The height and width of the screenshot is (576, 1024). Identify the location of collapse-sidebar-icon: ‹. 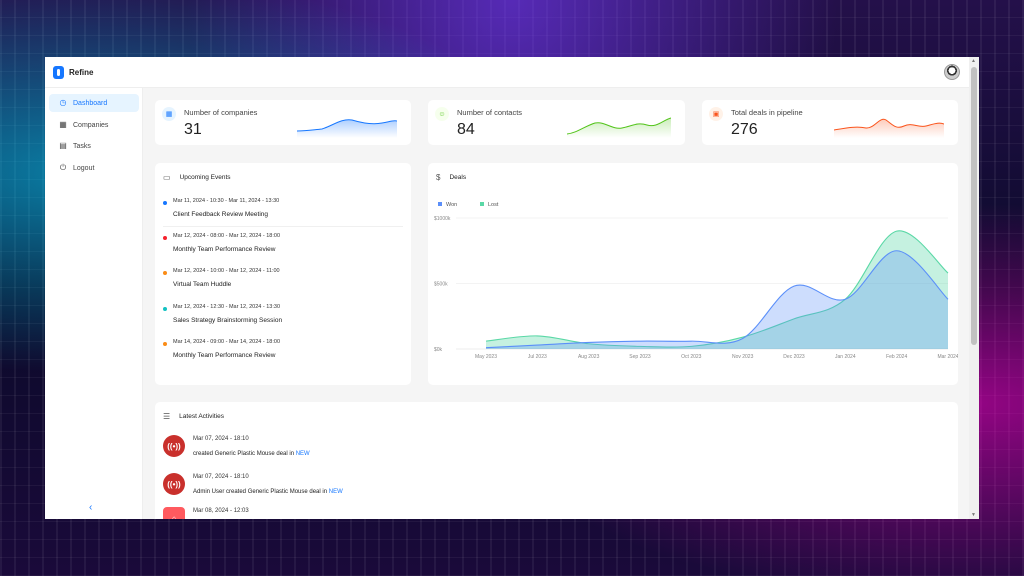
(90, 507).